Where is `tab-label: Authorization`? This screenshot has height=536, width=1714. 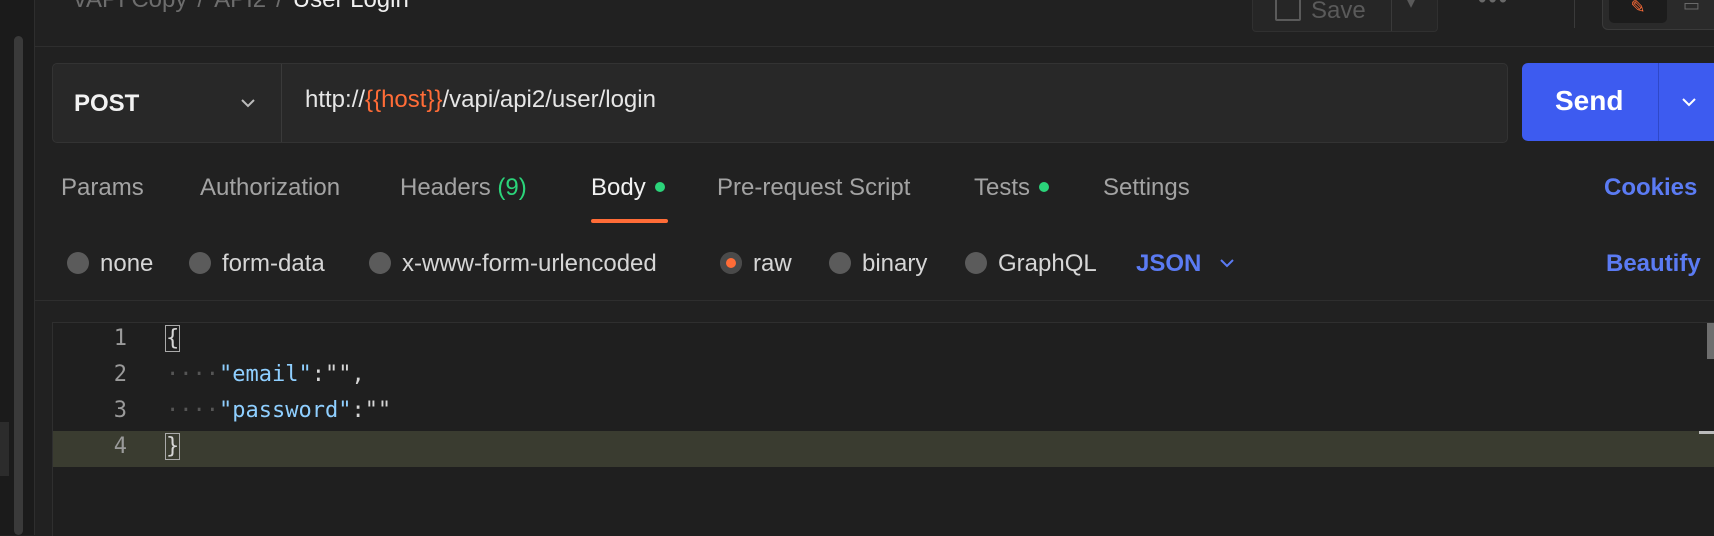 tab-label: Authorization is located at coordinates (270, 187).